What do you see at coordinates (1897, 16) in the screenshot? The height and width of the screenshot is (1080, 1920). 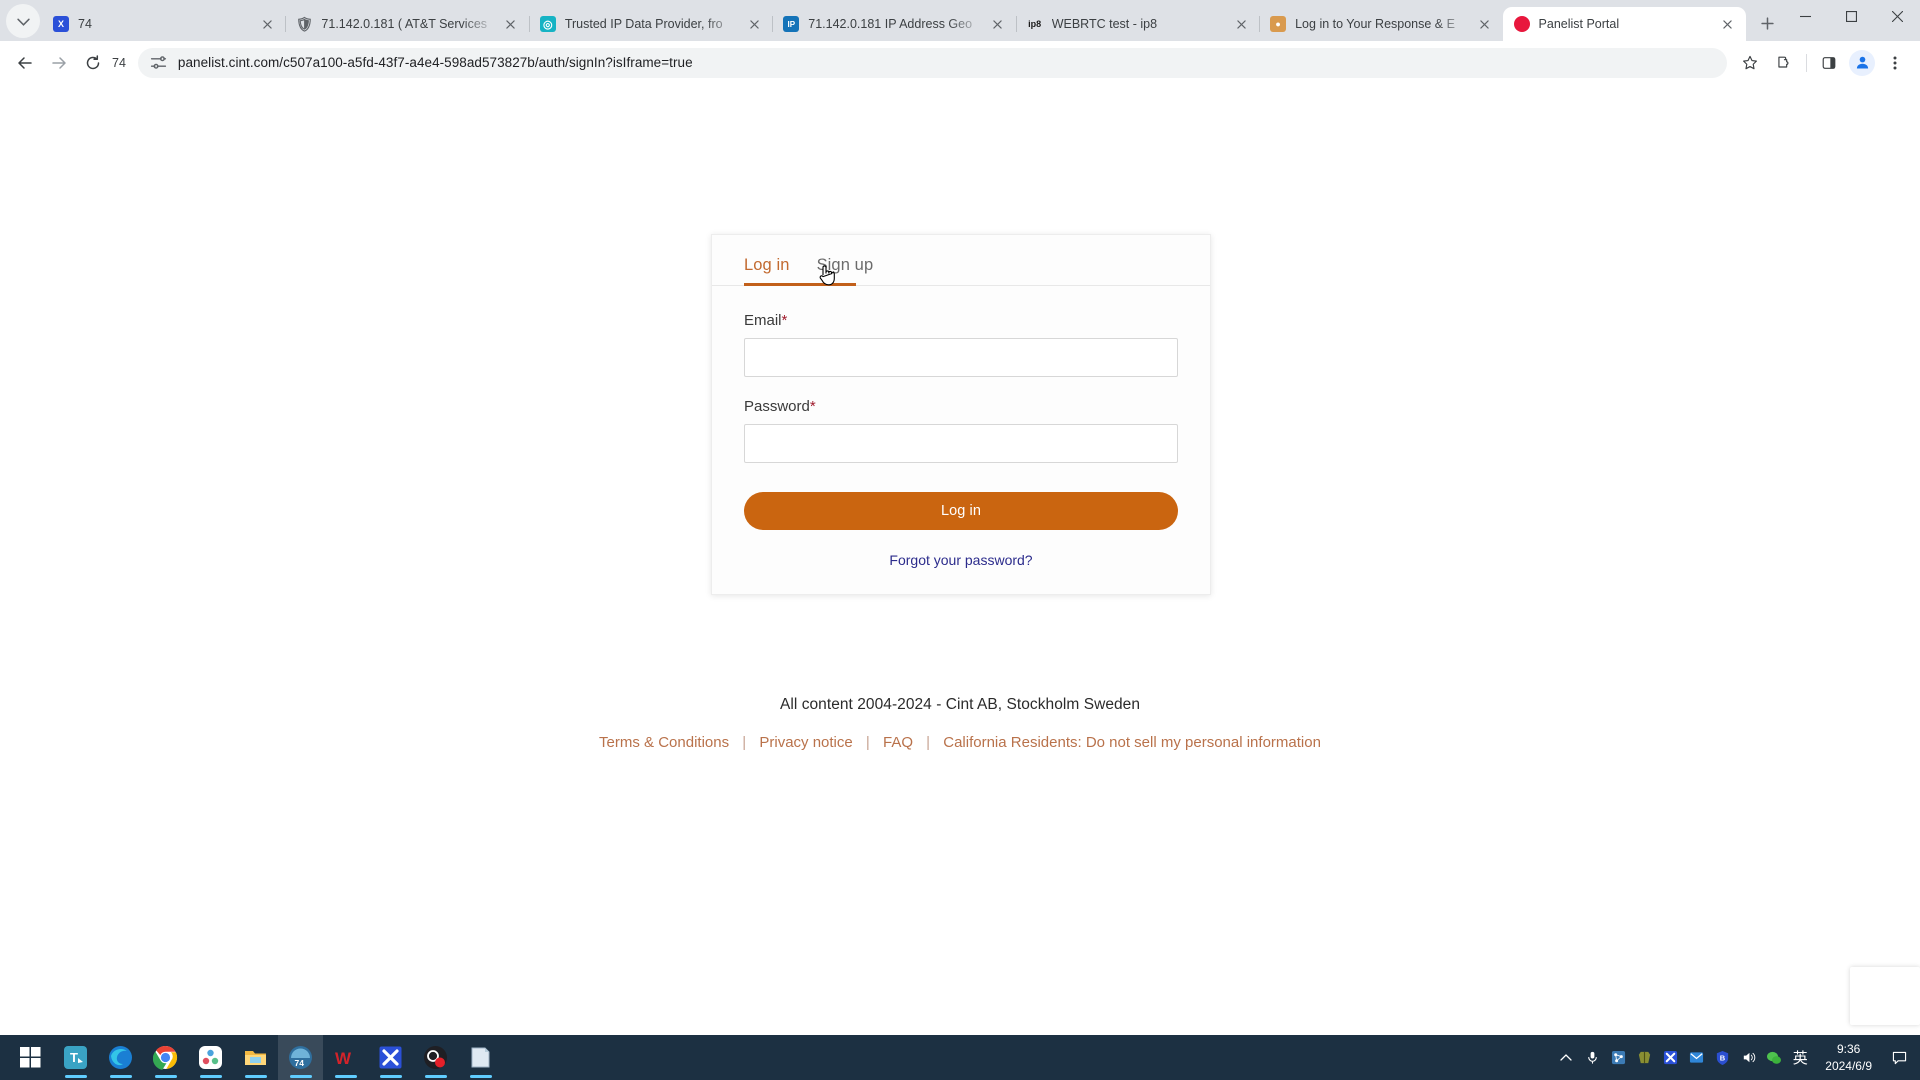 I see `close-window-button` at bounding box center [1897, 16].